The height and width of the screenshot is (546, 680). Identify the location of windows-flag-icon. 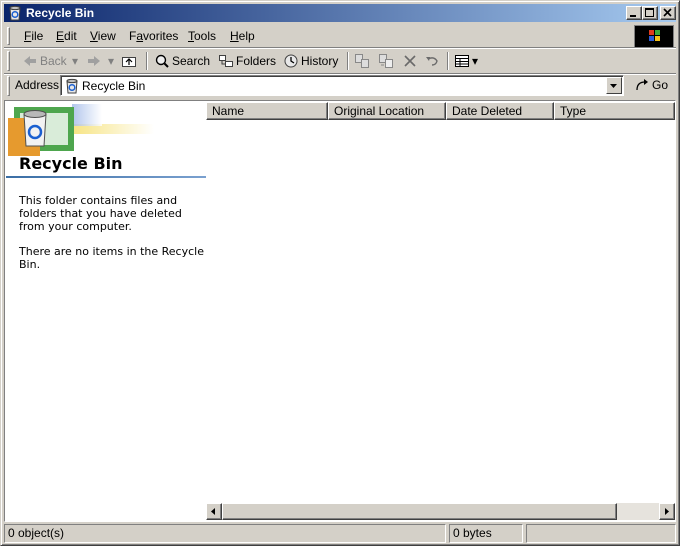
(654, 35).